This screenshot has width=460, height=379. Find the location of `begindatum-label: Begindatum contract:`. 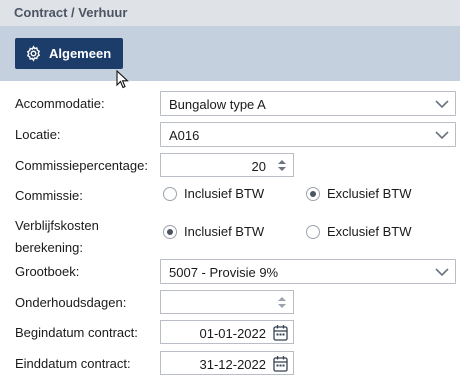

begindatum-label: Begindatum contract: is located at coordinates (76, 332).